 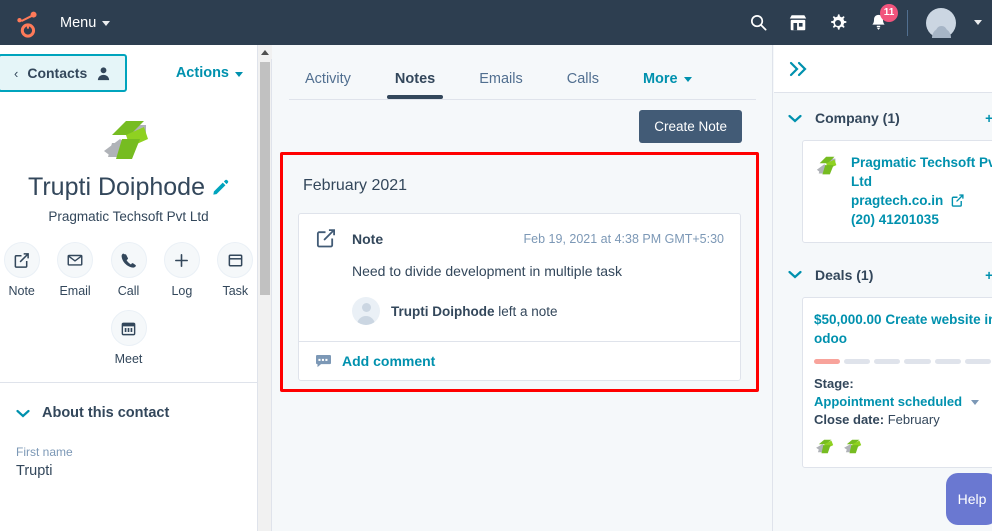 What do you see at coordinates (202, 73) in the screenshot?
I see `actions-label: Actions` at bounding box center [202, 73].